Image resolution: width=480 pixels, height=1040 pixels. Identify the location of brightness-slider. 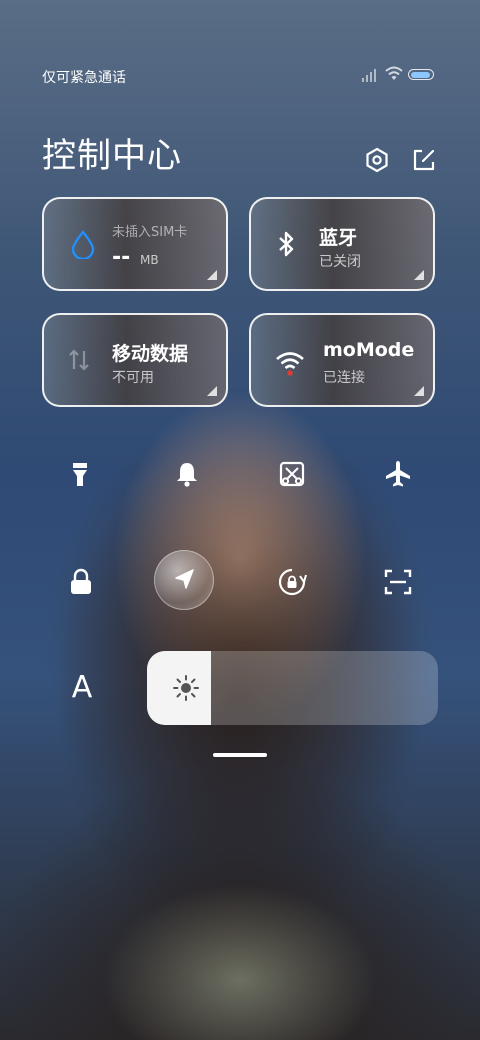
(292, 688).